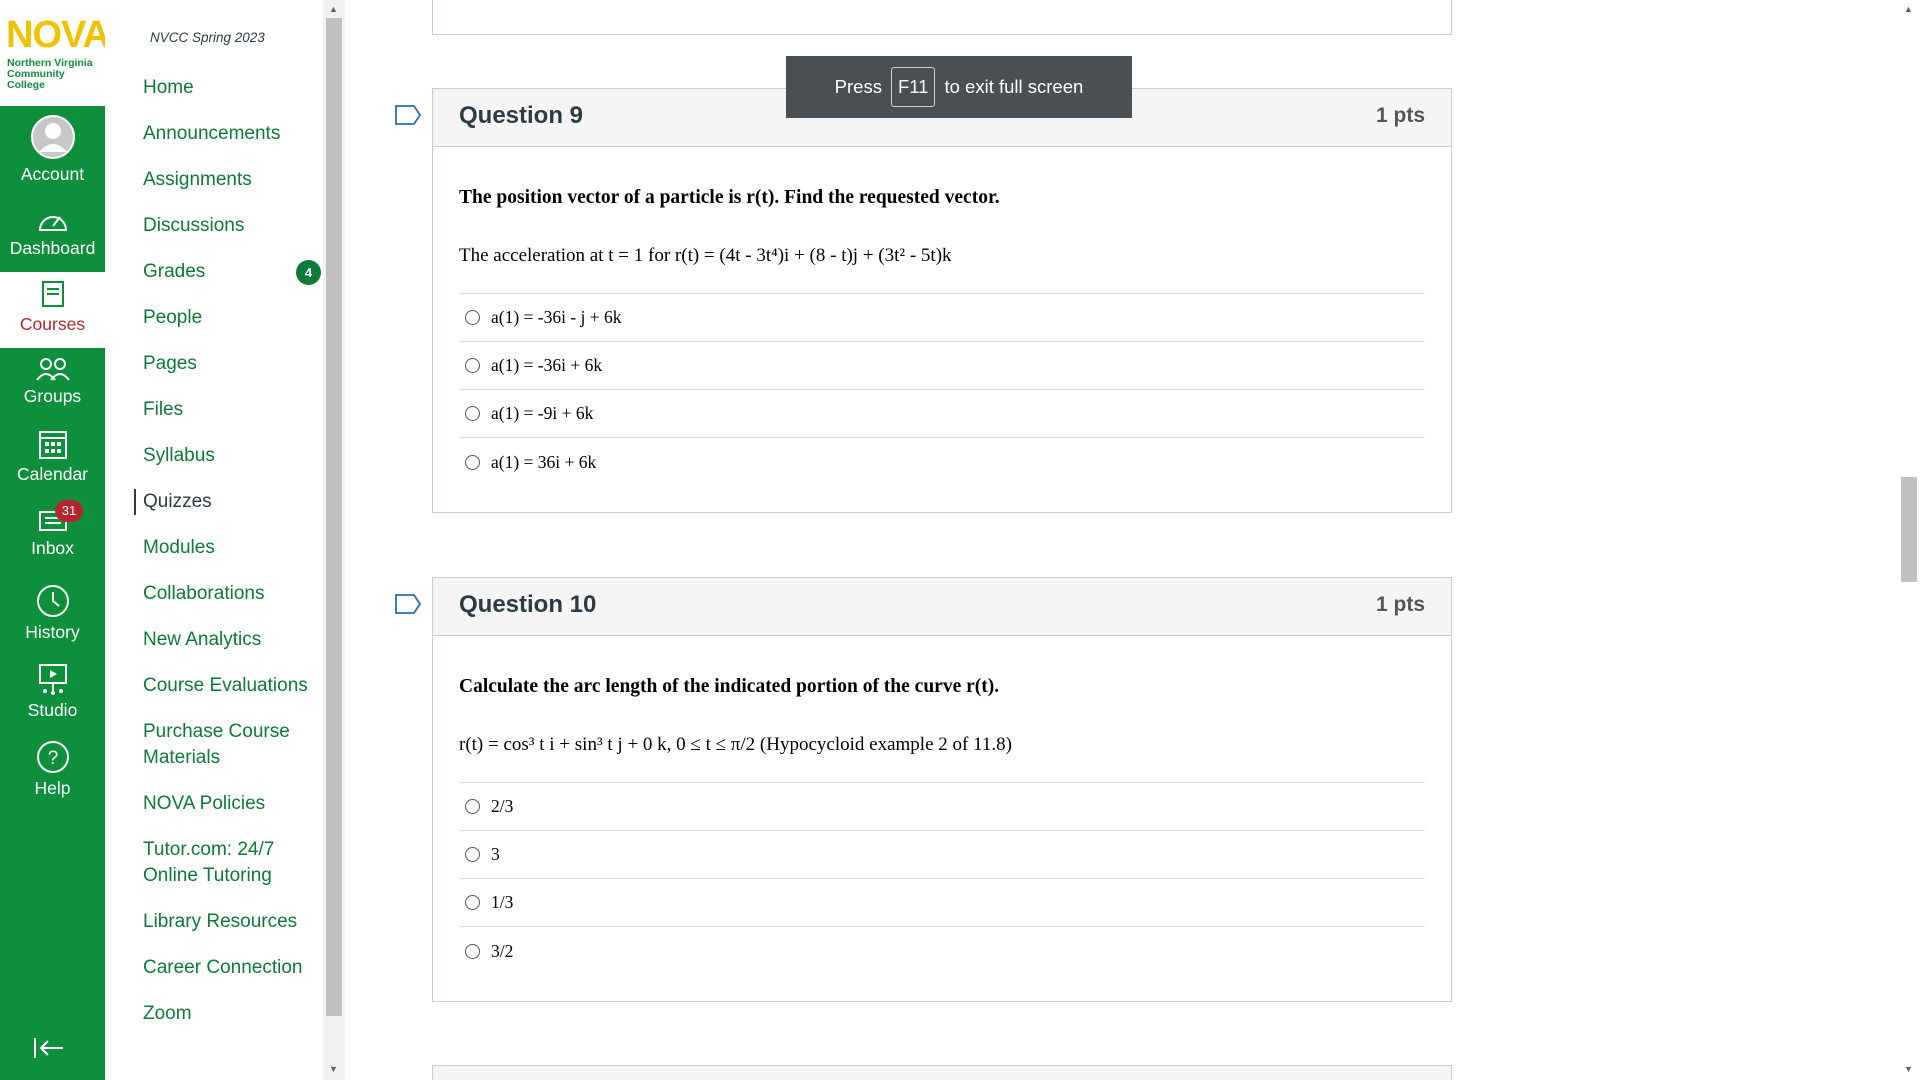 The width and height of the screenshot is (1920, 1080). I want to click on course-nav-files: Files, so click(233, 410).